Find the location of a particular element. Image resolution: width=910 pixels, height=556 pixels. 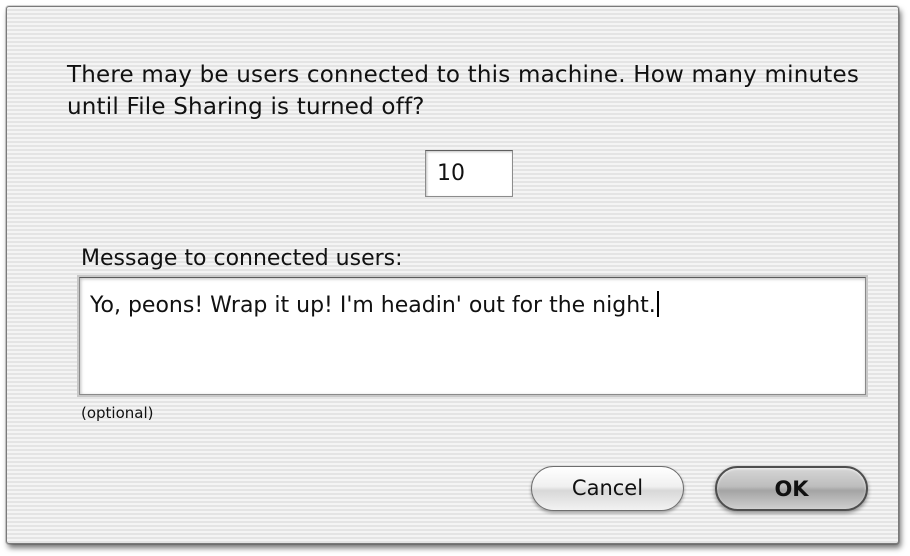

cancel-button: Cancel is located at coordinates (607, 488).